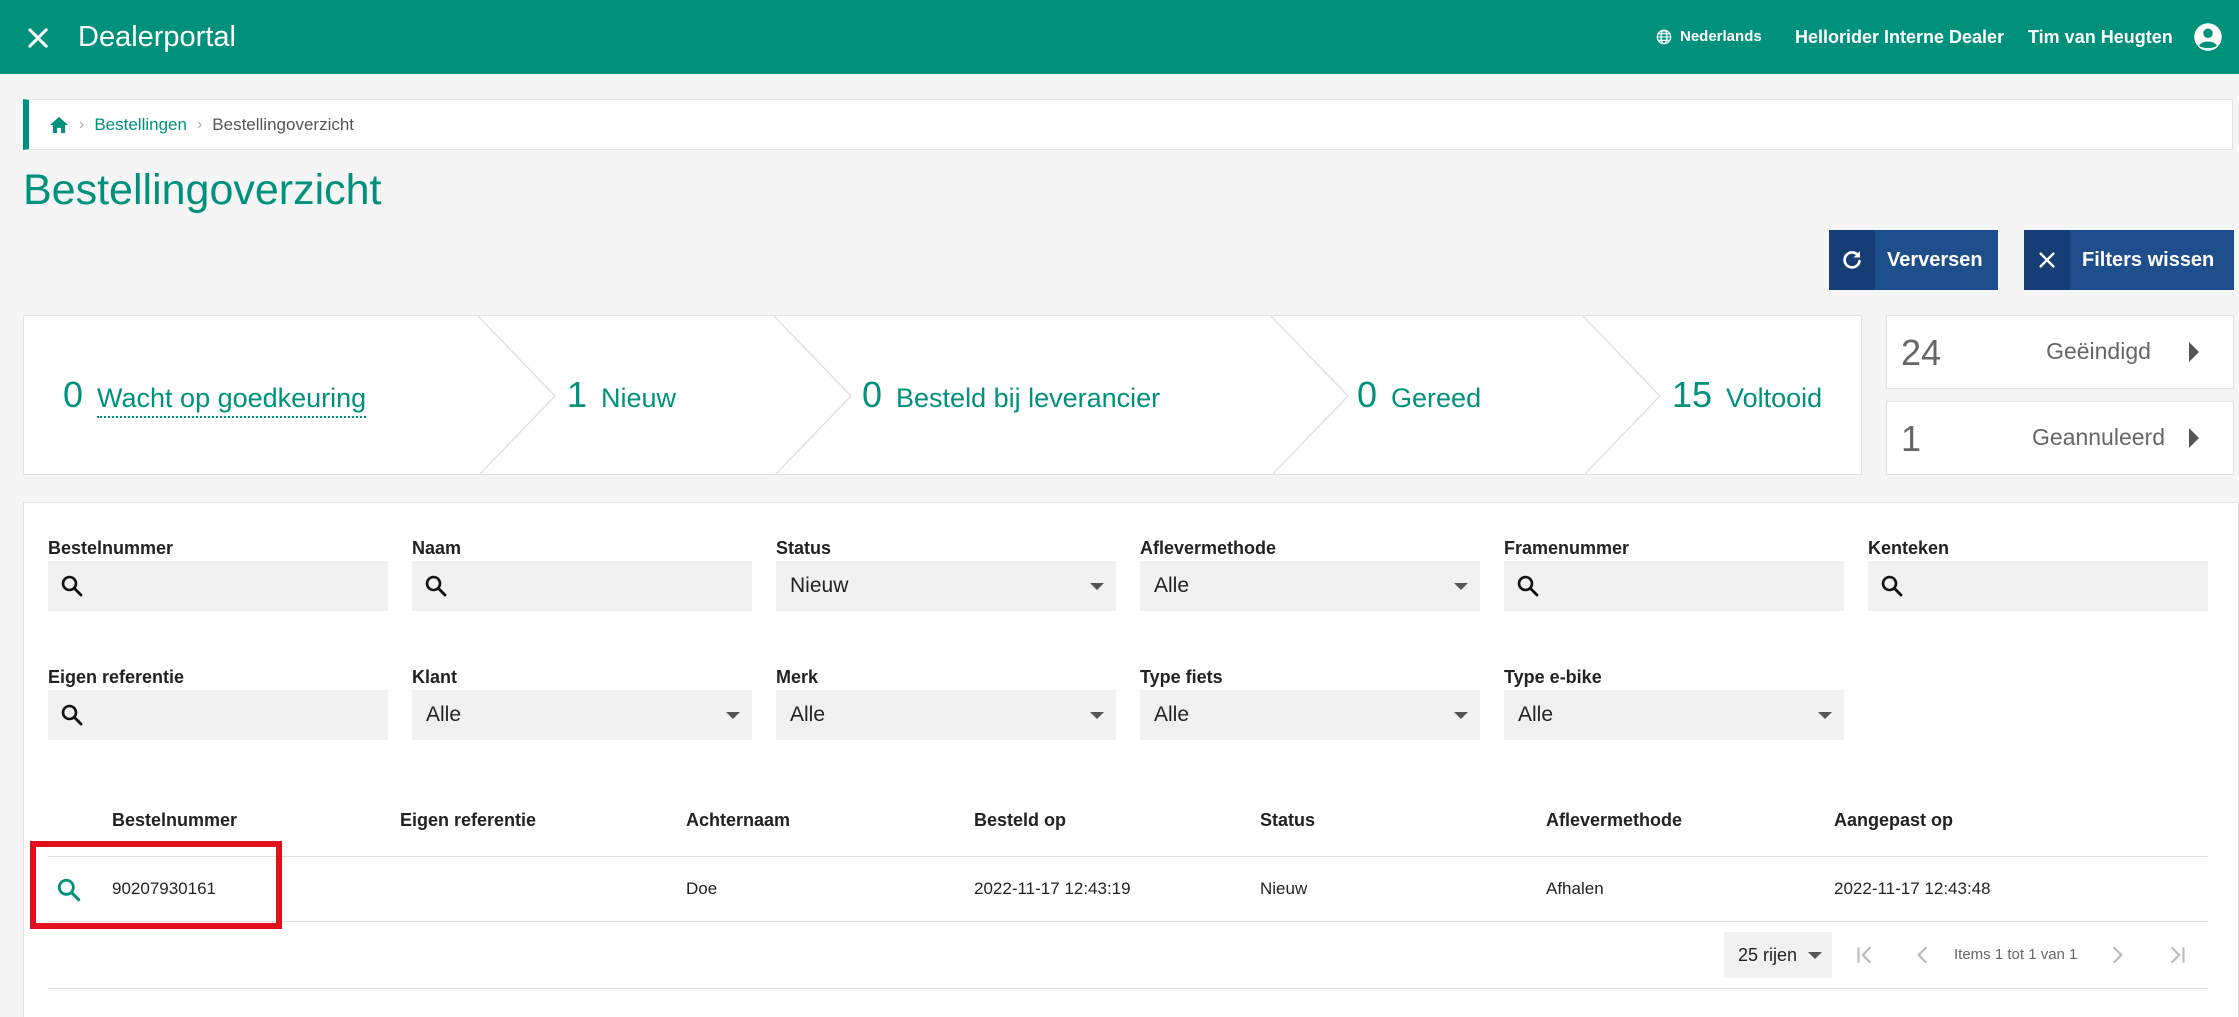 The width and height of the screenshot is (2239, 1017). I want to click on column-header-bestelnummer: Bestelnummer, so click(174, 820).